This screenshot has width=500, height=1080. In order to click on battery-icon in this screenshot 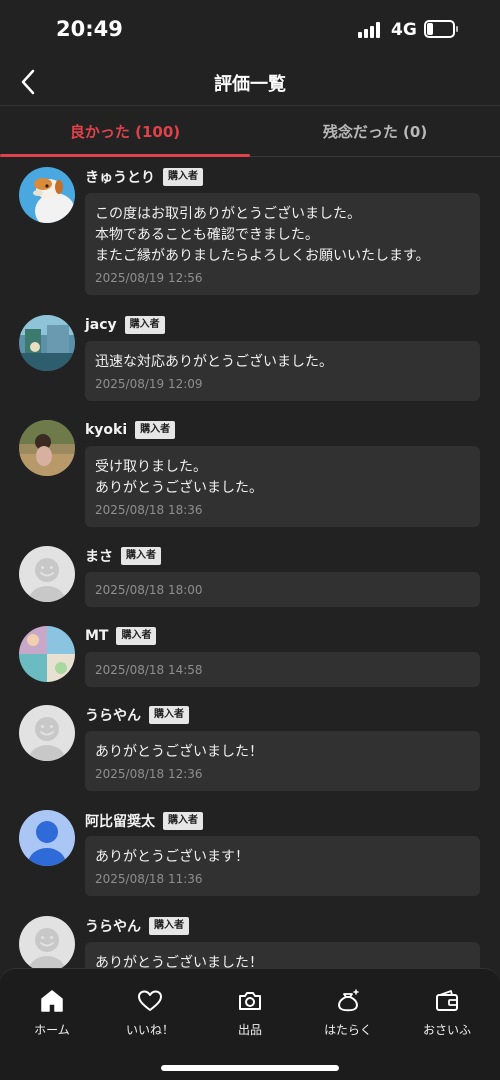, I will do `click(441, 29)`.